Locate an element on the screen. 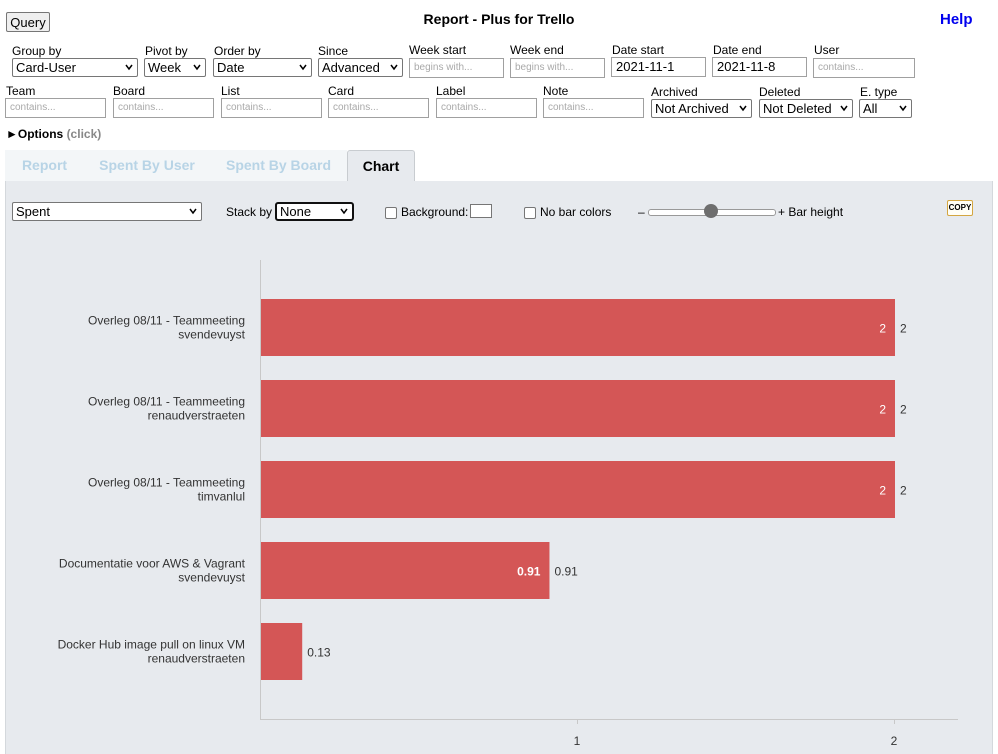 The height and width of the screenshot is (754, 998). user-label: User is located at coordinates (827, 50).